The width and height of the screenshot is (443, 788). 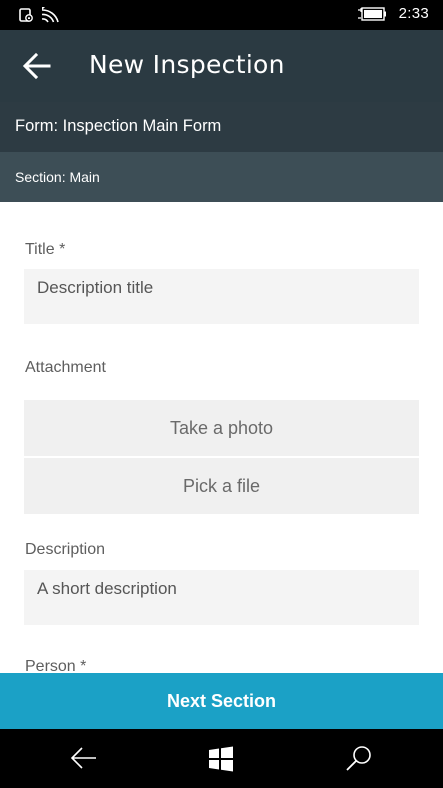 I want to click on nav-back-icon, so click(x=84, y=758).